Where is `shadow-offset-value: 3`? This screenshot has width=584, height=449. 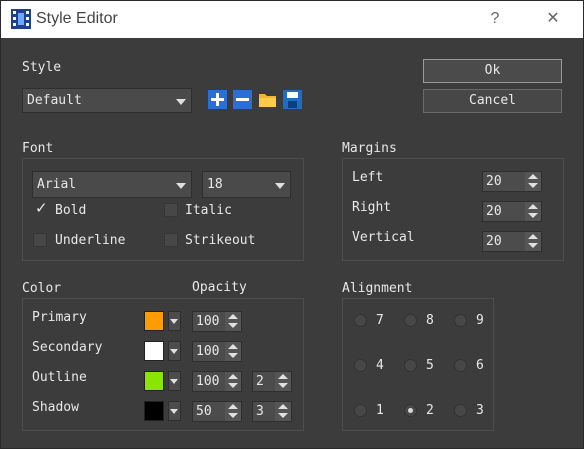 shadow-offset-value: 3 is located at coordinates (260, 411).